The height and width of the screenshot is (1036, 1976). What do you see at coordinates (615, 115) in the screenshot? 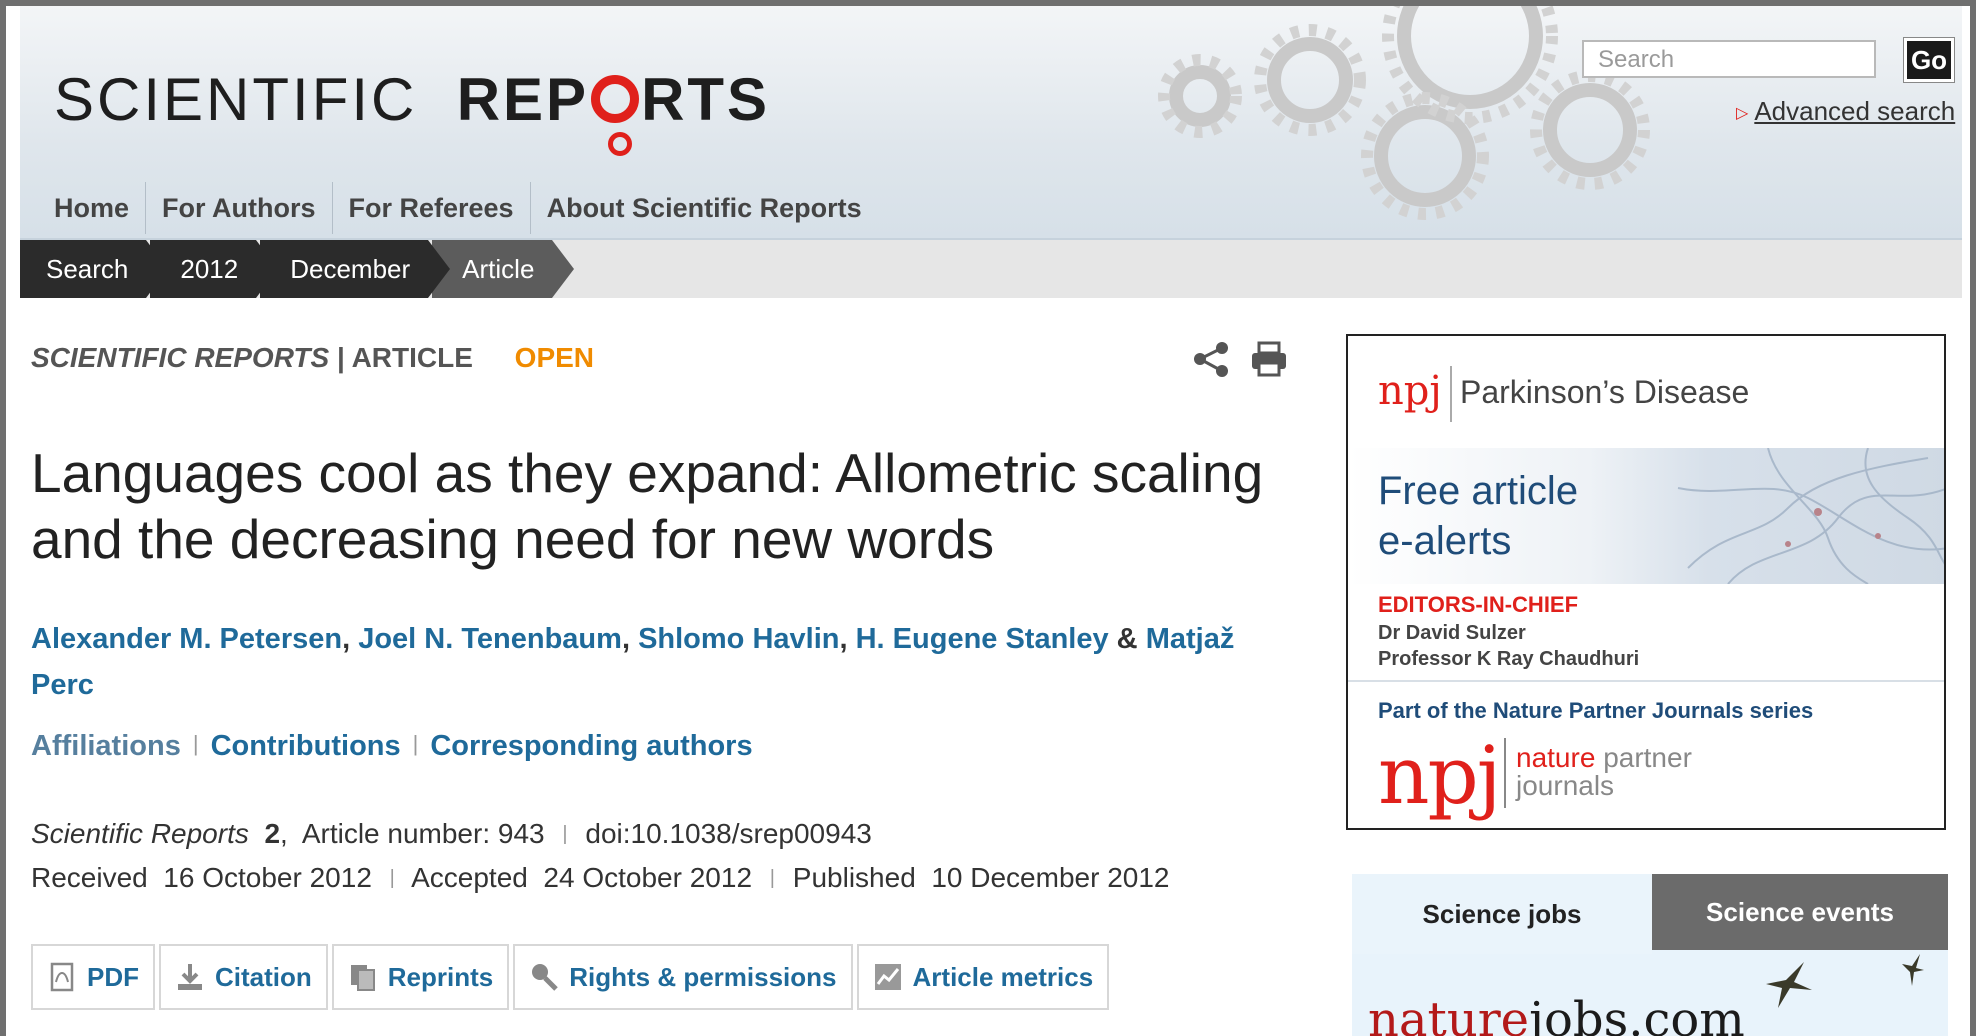
I see `logo-gear-icon` at bounding box center [615, 115].